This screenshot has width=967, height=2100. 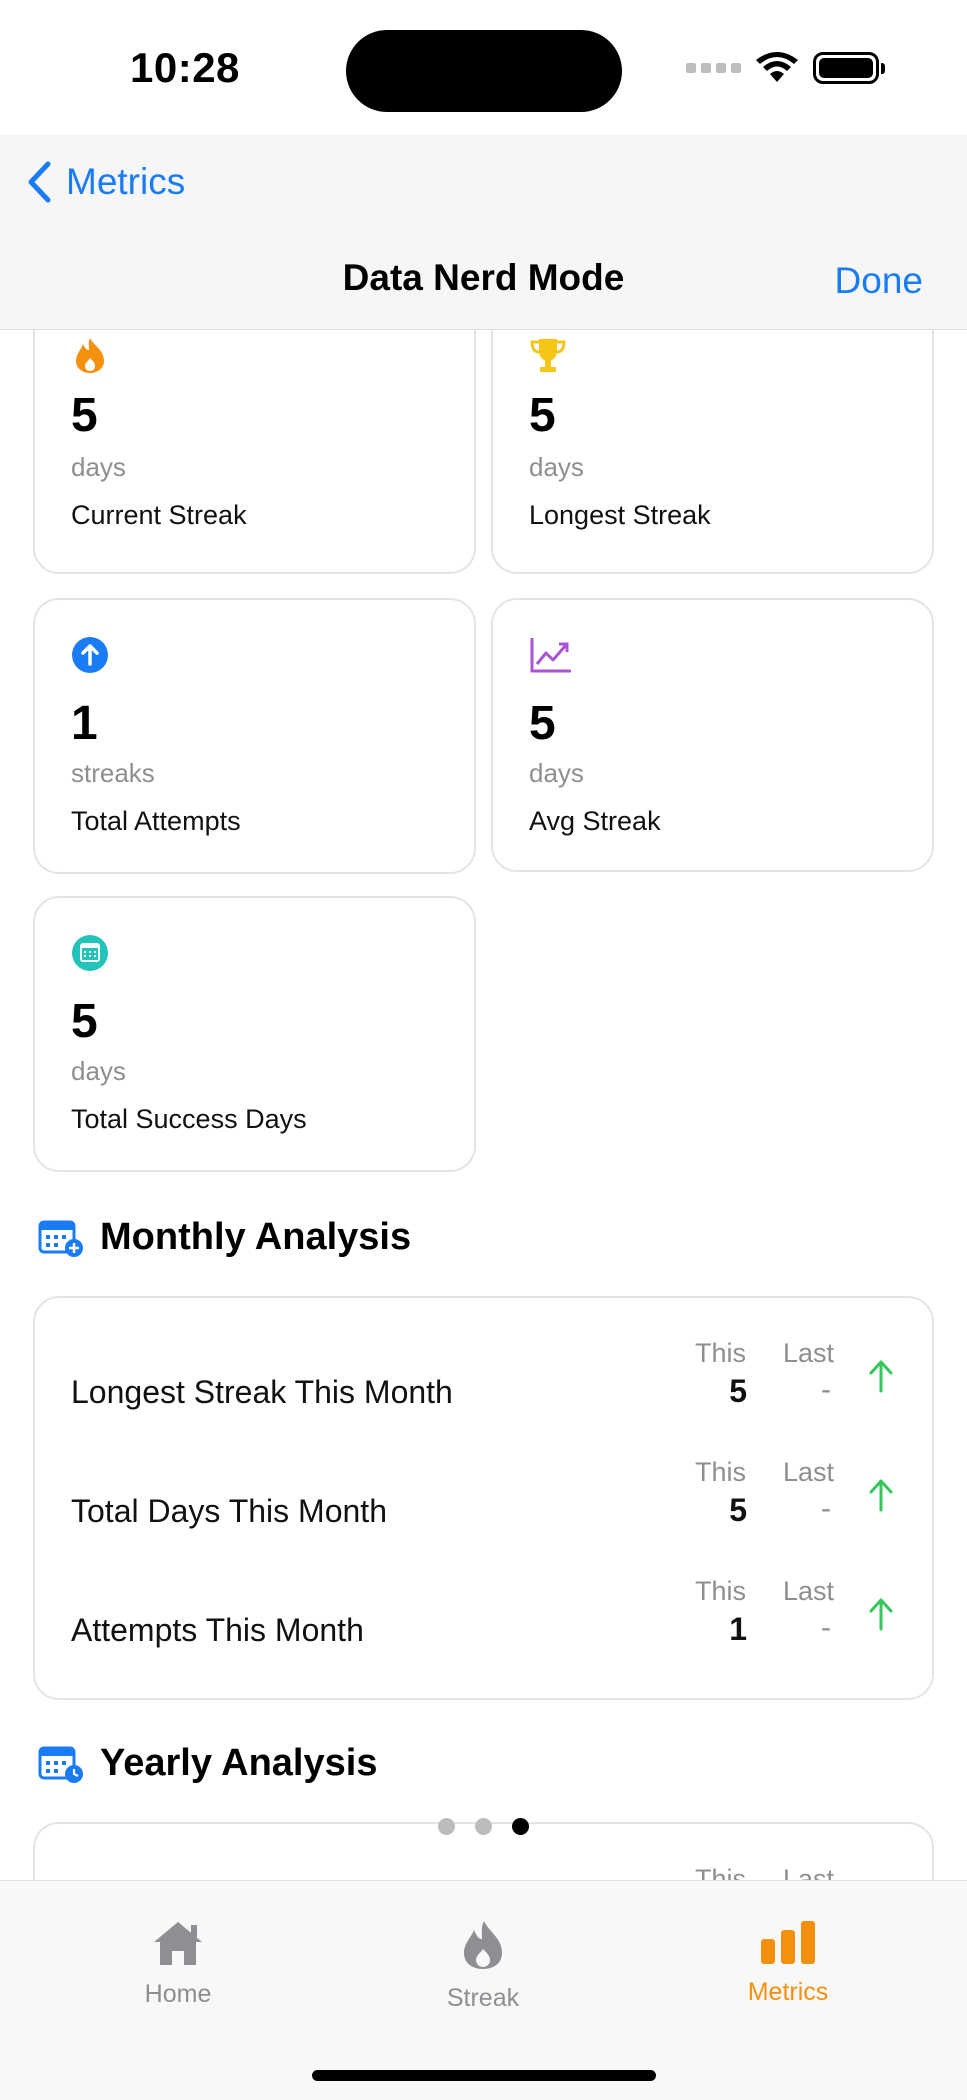 What do you see at coordinates (60, 1238) in the screenshot?
I see `calendar-badge-plus-icon` at bounding box center [60, 1238].